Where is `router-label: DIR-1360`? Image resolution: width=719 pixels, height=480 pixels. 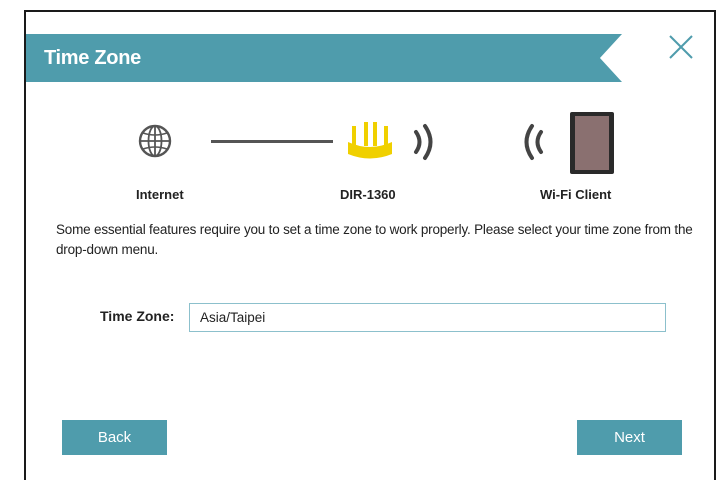
router-label: DIR-1360 is located at coordinates (368, 194).